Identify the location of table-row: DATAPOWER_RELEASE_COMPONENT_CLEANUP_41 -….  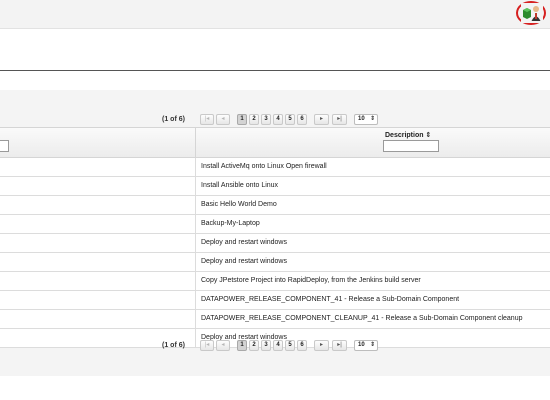
(275, 319).